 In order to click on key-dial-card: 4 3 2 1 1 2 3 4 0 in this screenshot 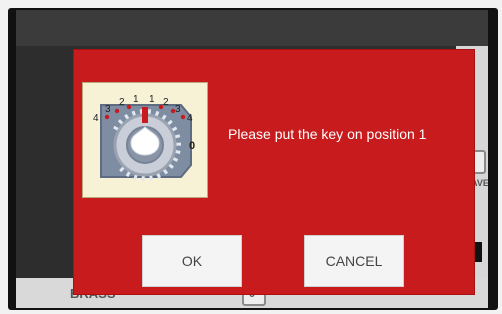, I will do `click(145, 140)`.